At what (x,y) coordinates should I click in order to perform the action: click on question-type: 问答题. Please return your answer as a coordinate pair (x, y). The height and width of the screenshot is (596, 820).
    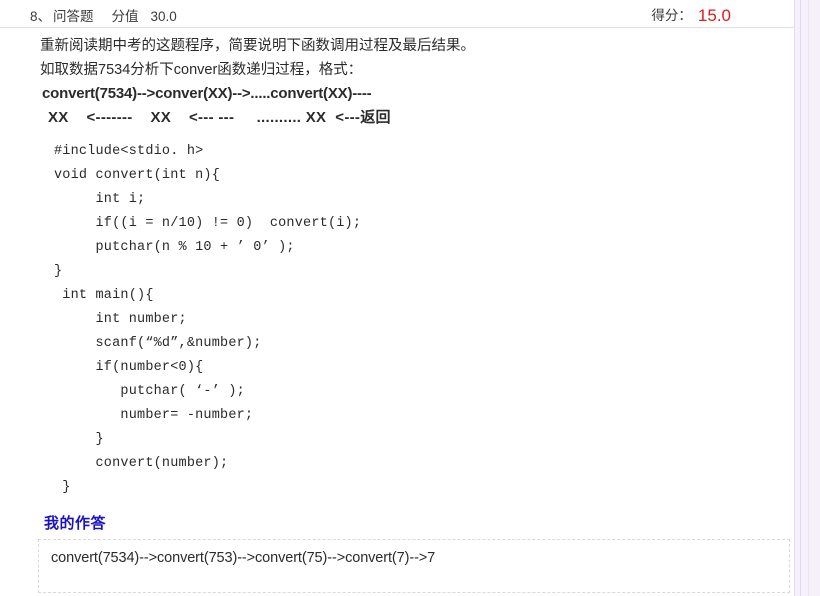
    Looking at the image, I should click on (73, 16).